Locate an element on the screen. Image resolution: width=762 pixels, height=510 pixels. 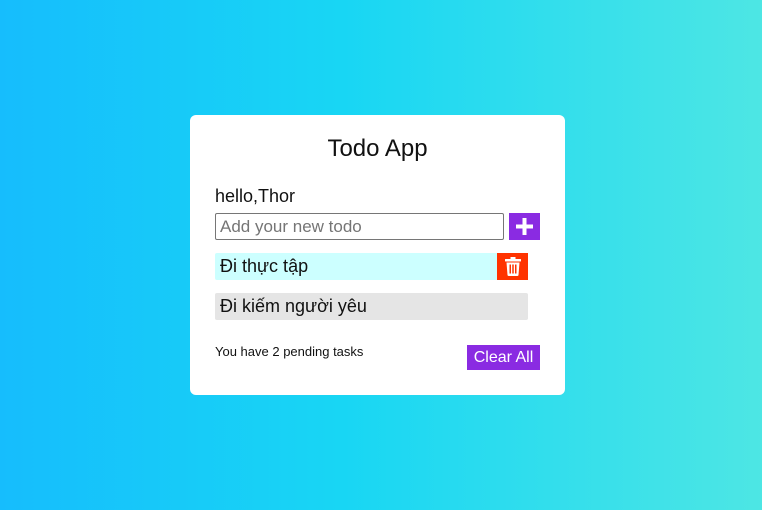
app-title: Todo App is located at coordinates (377, 148).